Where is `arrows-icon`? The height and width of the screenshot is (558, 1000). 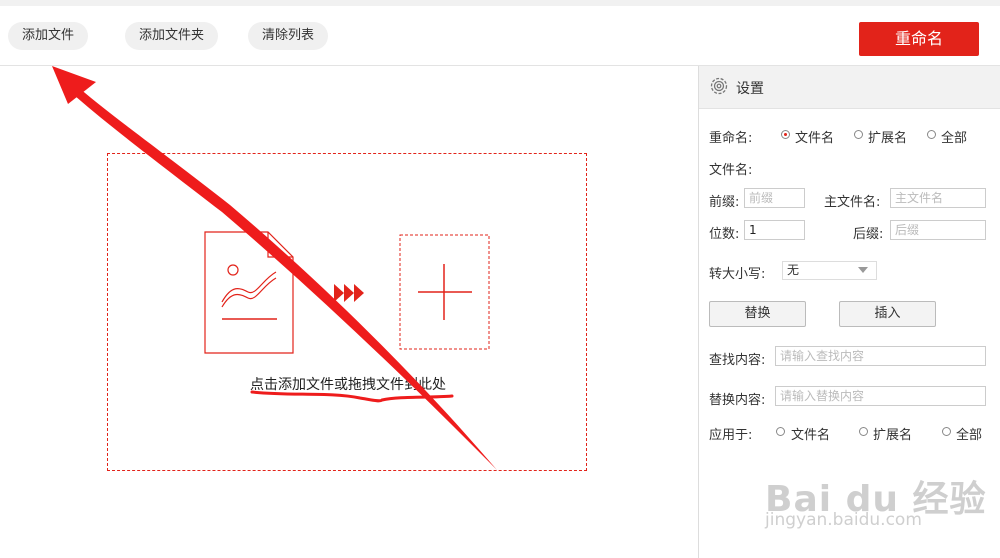 arrows-icon is located at coordinates (349, 293).